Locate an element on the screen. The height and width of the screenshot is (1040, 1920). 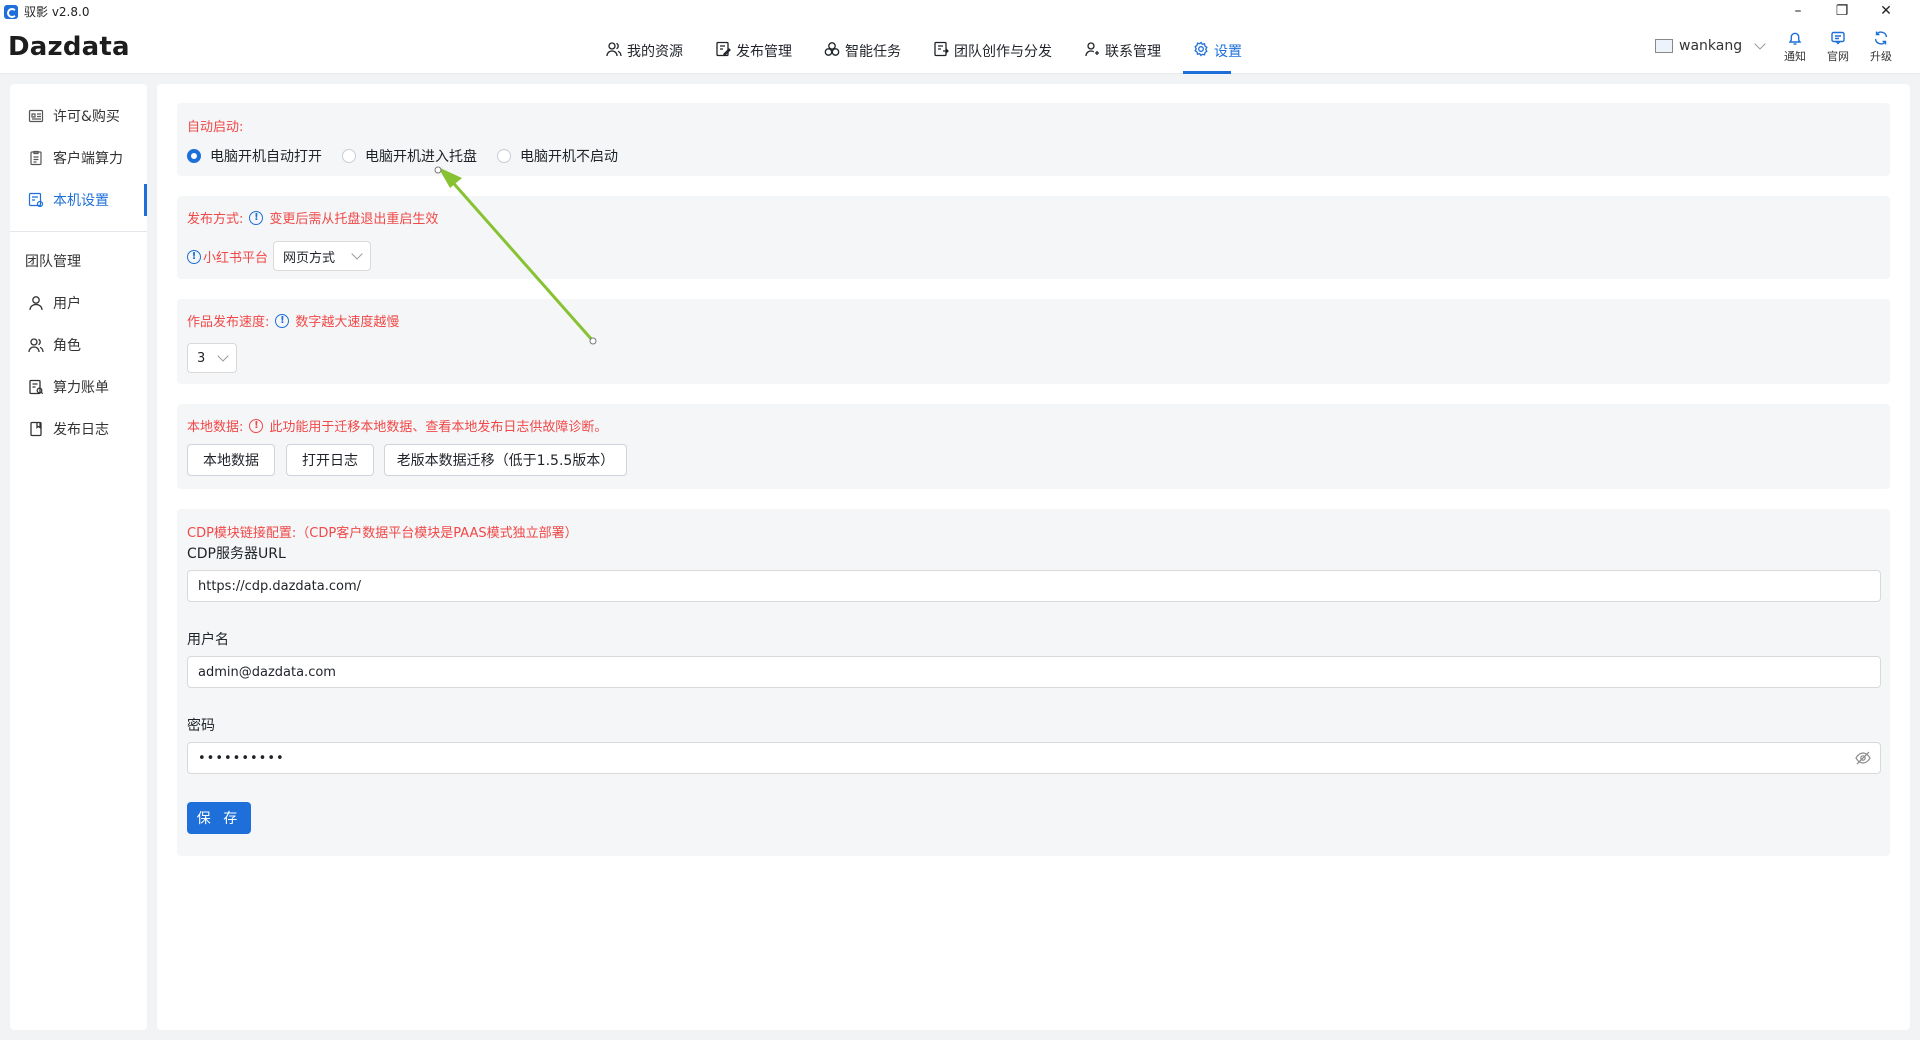
sidebar-item-label: 用户 is located at coordinates (67, 304).